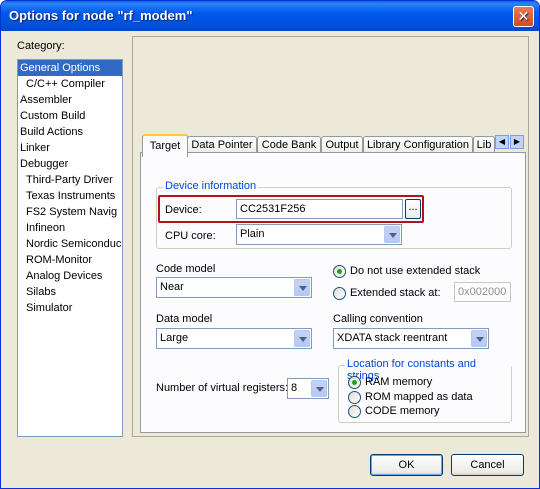 This screenshot has width=540, height=489. I want to click on close-icon: ✕, so click(523, 16).